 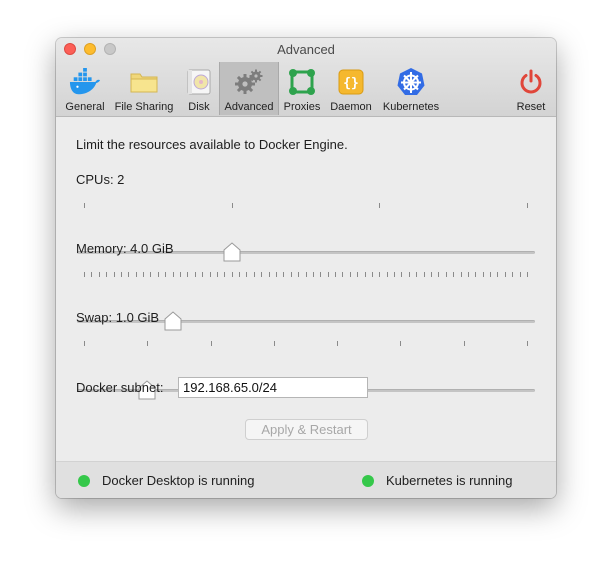 What do you see at coordinates (125, 248) in the screenshot?
I see `memory-label: Memory: 4.0 GiB` at bounding box center [125, 248].